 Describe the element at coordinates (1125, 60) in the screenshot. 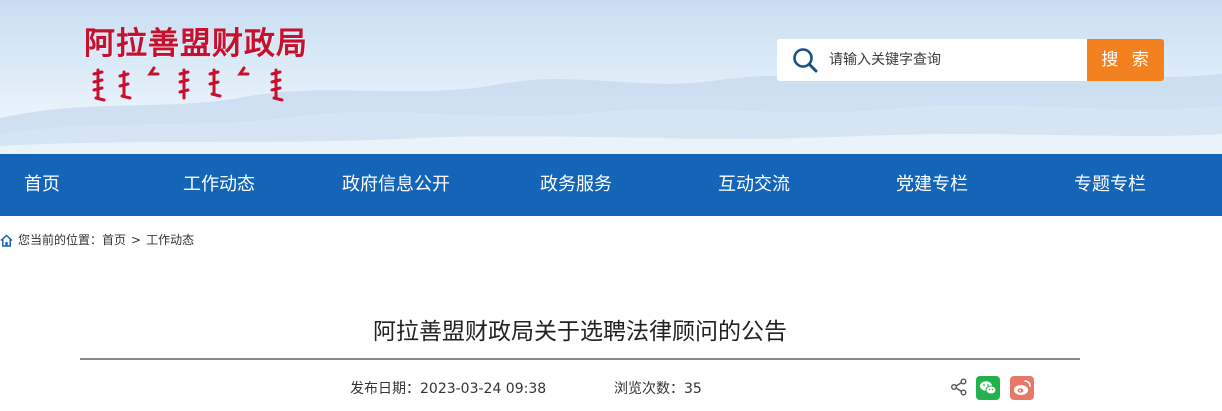

I see `search-button: 搜 索` at that location.